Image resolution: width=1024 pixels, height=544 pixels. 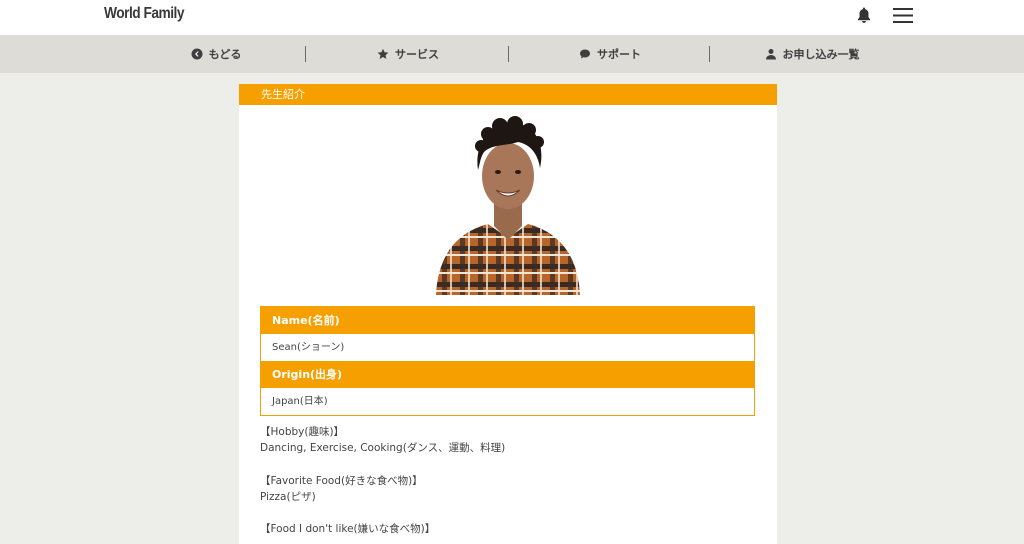 I want to click on name-value: Sean(ショーン), so click(x=507, y=347).